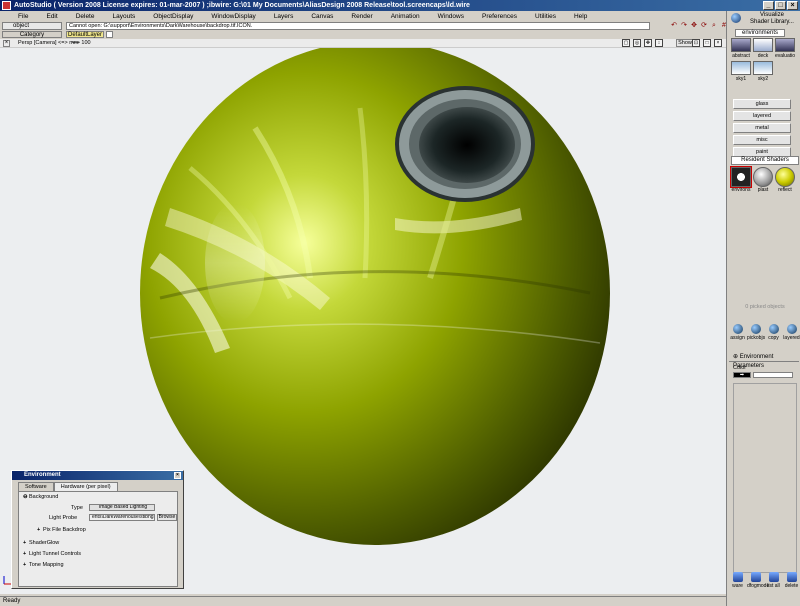  What do you see at coordinates (785, 56) in the screenshot?
I see `env-label-evaluation: evaluatio` at bounding box center [785, 56].